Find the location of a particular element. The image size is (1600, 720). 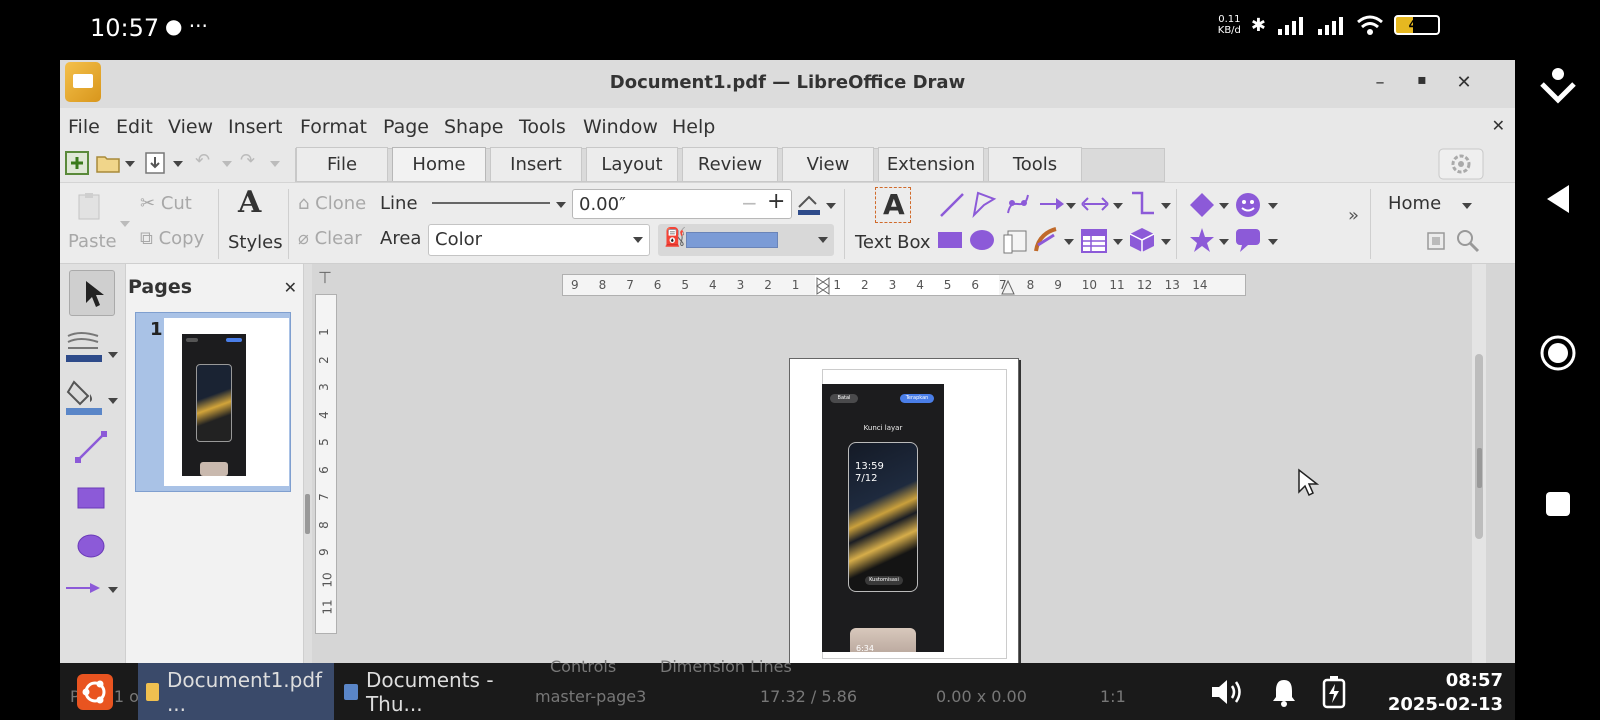

callout-icon is located at coordinates (1248, 240).